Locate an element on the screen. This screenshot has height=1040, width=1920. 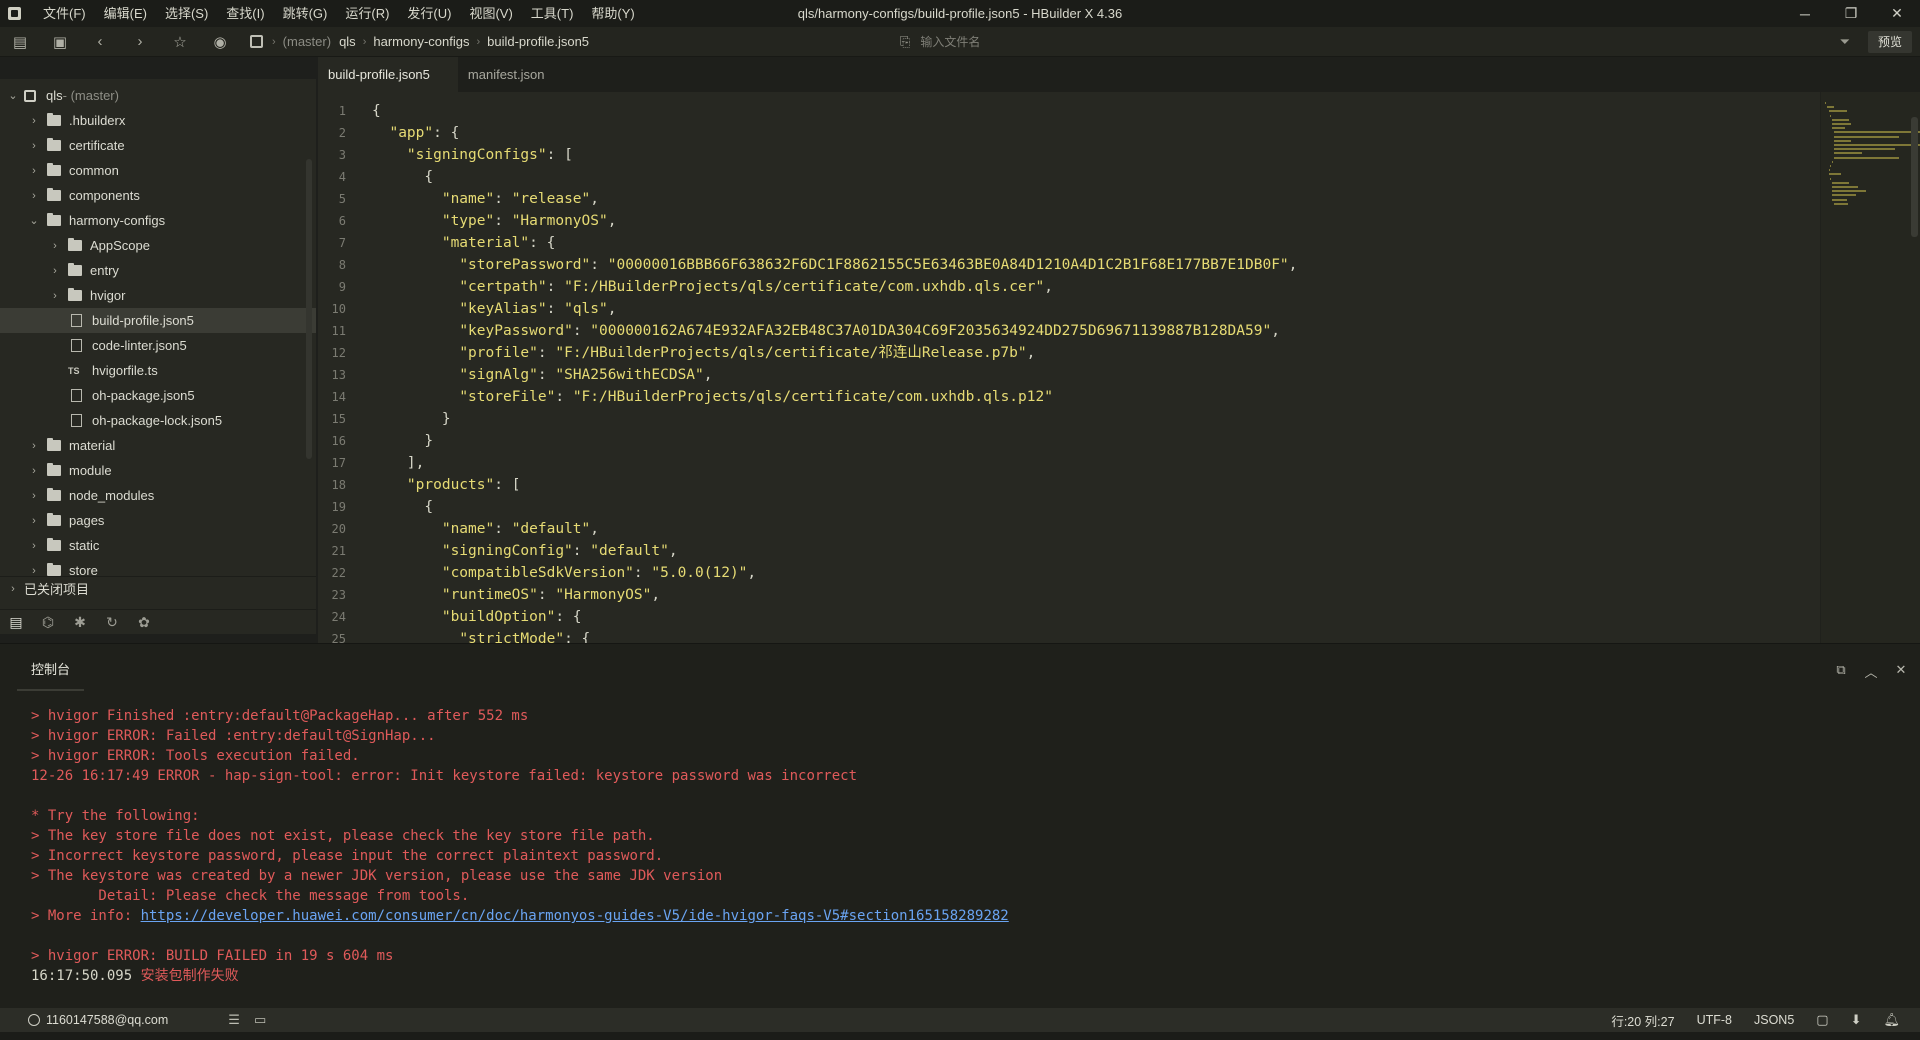
tree-item: build-profile.json5 is located at coordinates (158, 320).